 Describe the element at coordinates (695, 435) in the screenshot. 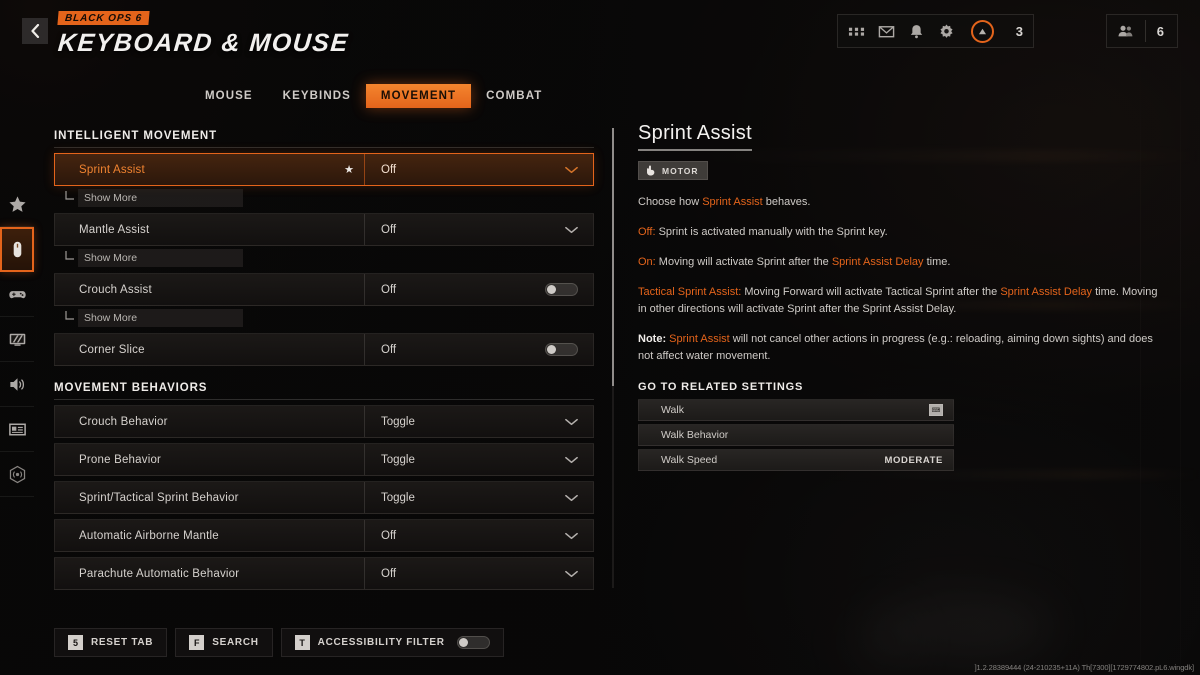

I see `related-label: Walk Behavior` at that location.